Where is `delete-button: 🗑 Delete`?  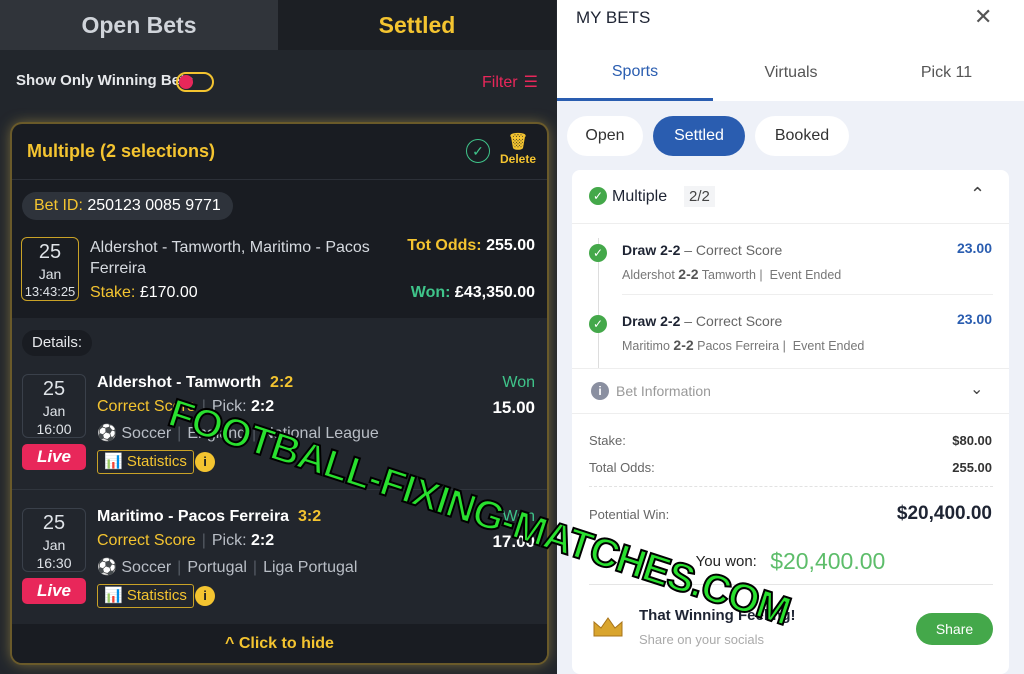 delete-button: 🗑 Delete is located at coordinates (518, 149).